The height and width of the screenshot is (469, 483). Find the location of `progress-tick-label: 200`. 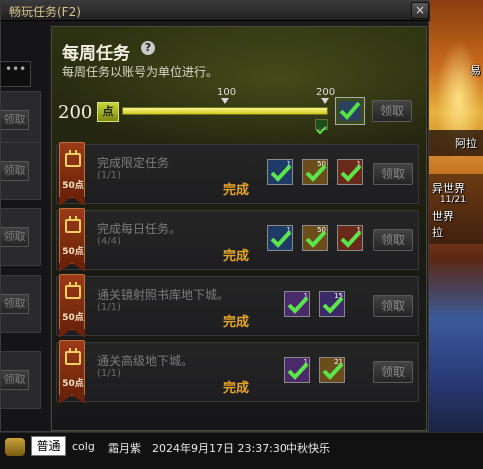

progress-tick-label: 200 is located at coordinates (326, 92).